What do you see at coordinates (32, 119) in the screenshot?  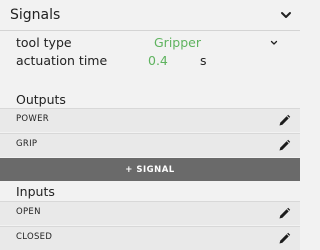 I see `output-label: POWER` at bounding box center [32, 119].